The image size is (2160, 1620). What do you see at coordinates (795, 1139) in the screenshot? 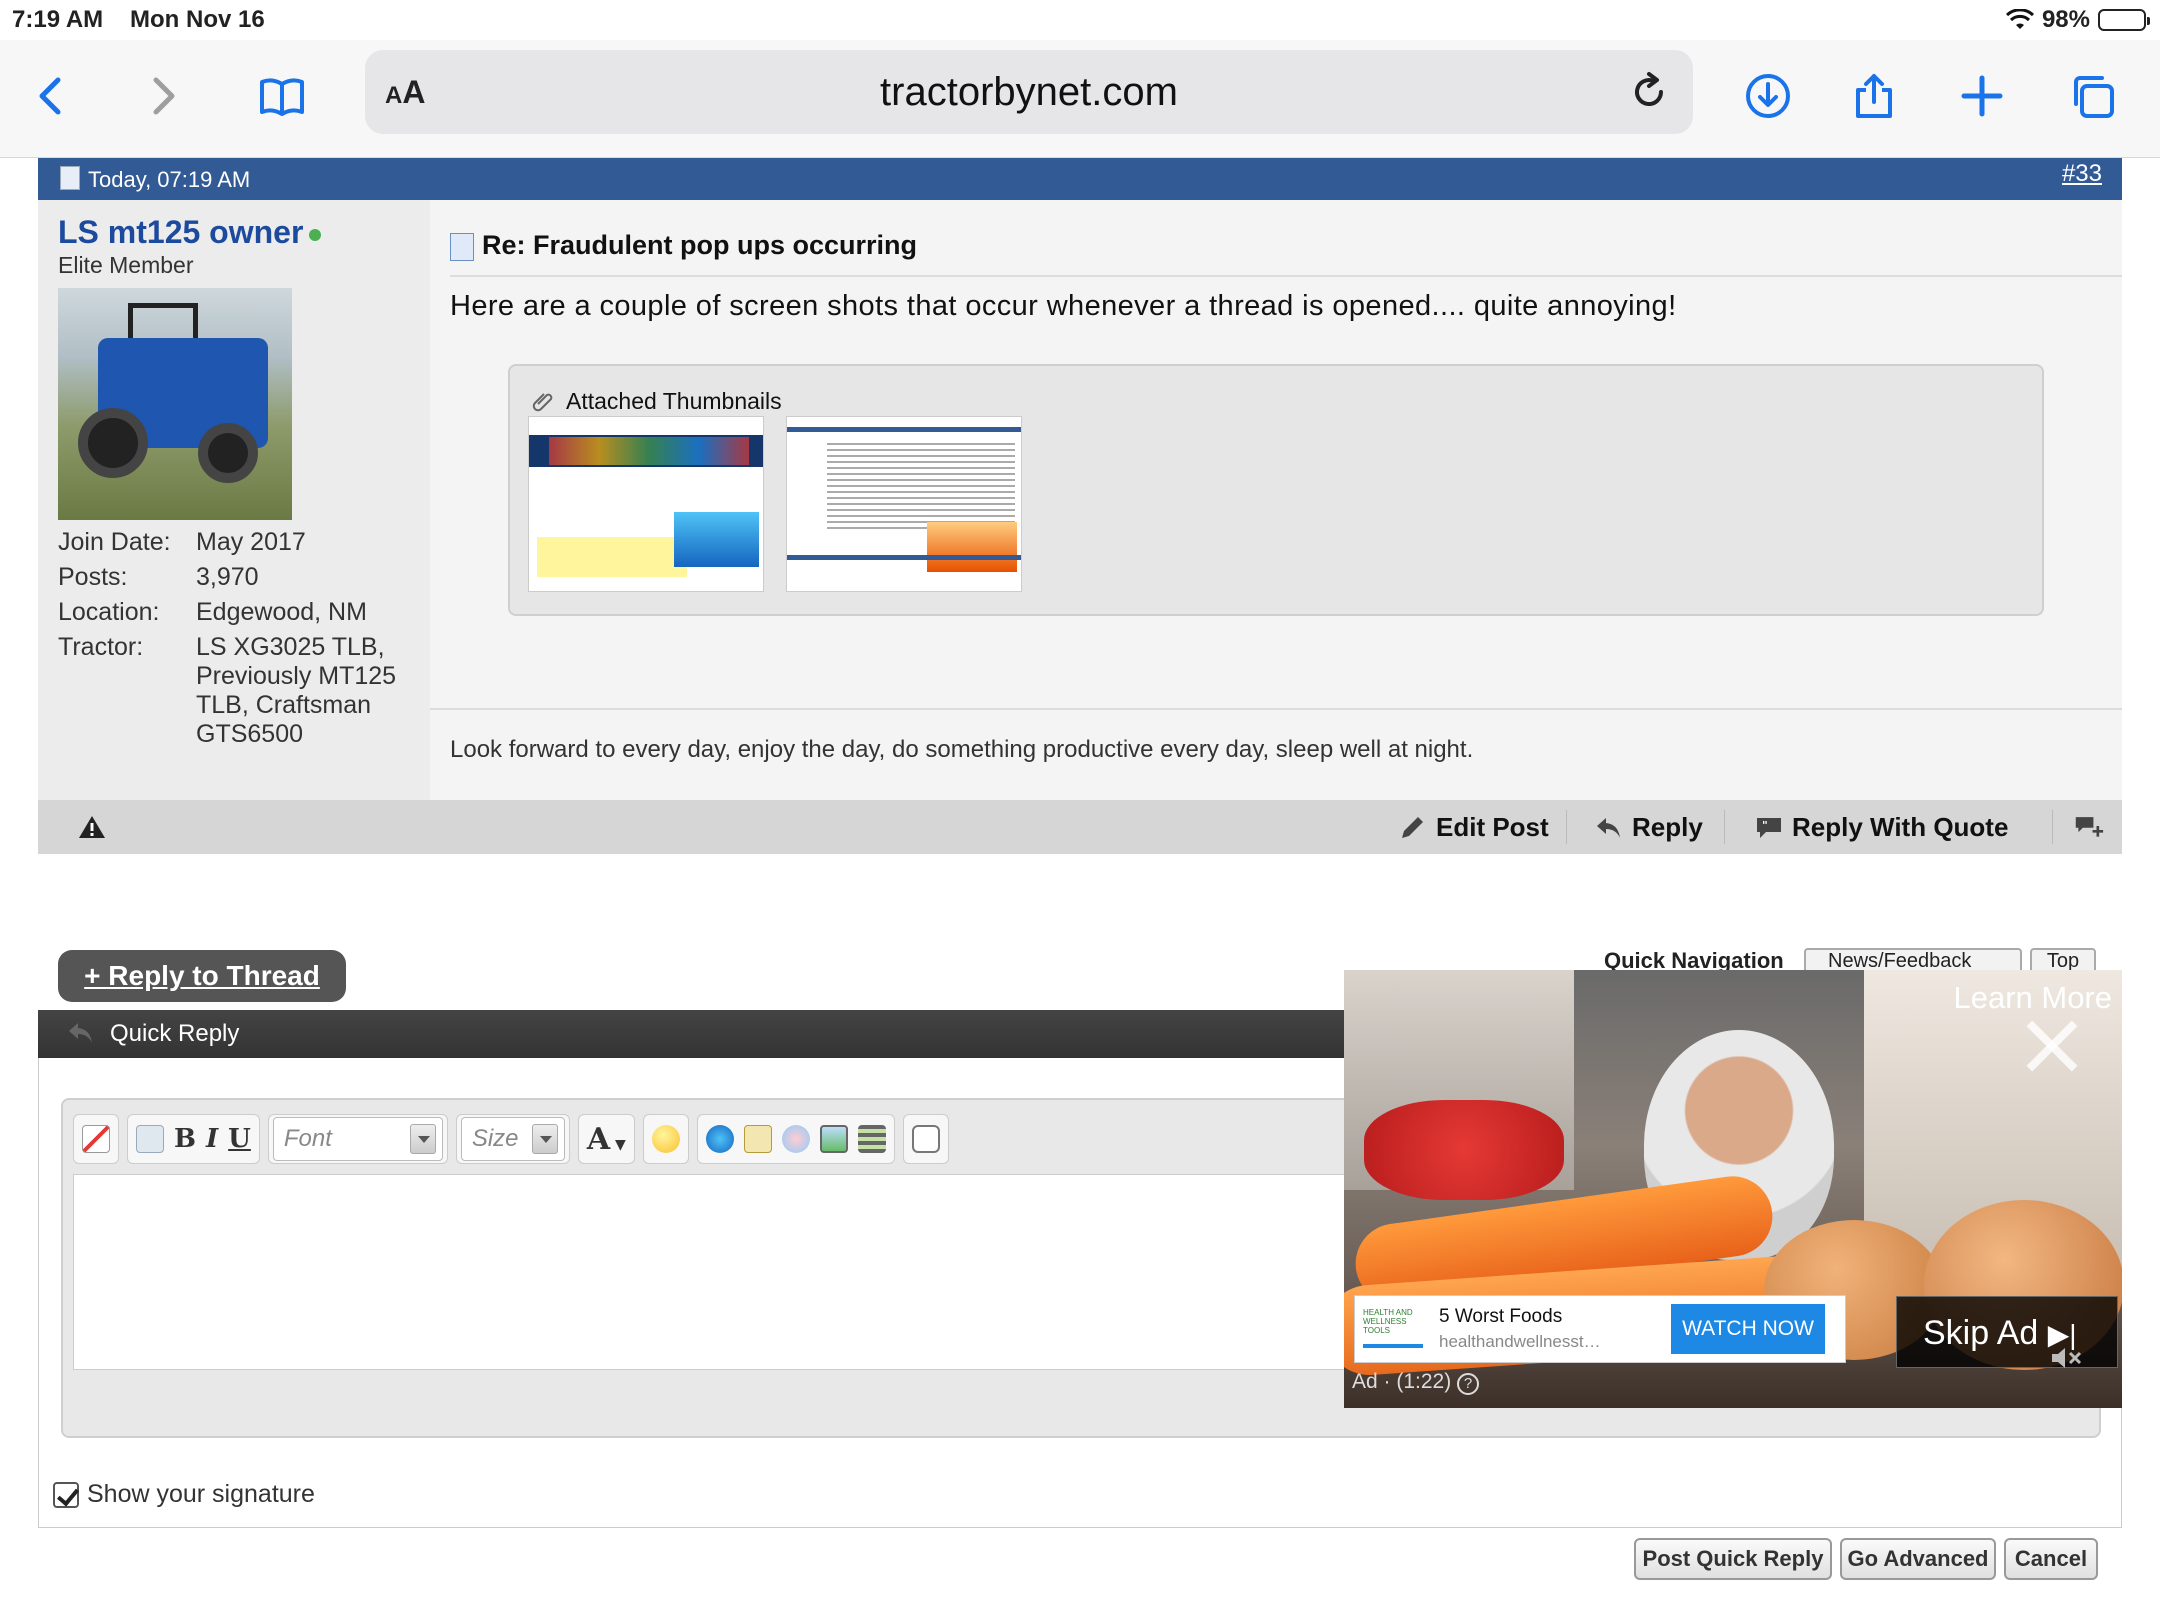
I see `unlink-icon` at bounding box center [795, 1139].